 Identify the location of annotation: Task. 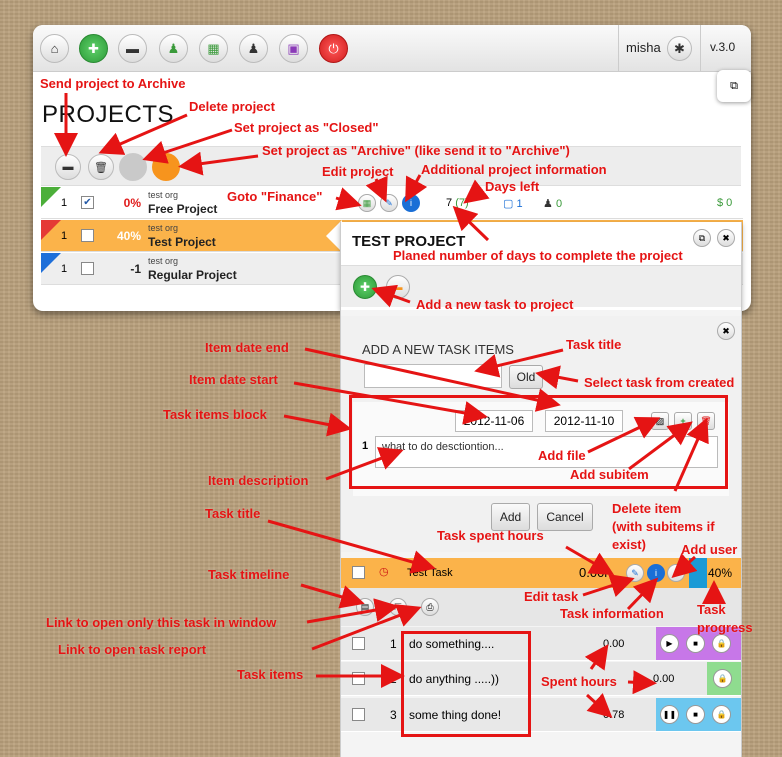
(711, 609).